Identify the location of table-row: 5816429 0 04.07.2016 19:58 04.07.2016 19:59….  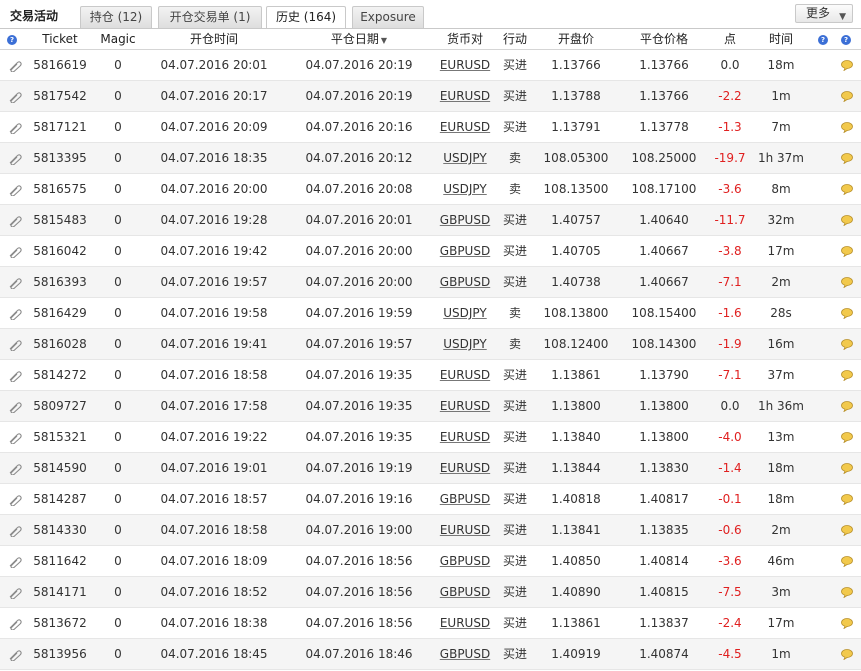
(430, 313).